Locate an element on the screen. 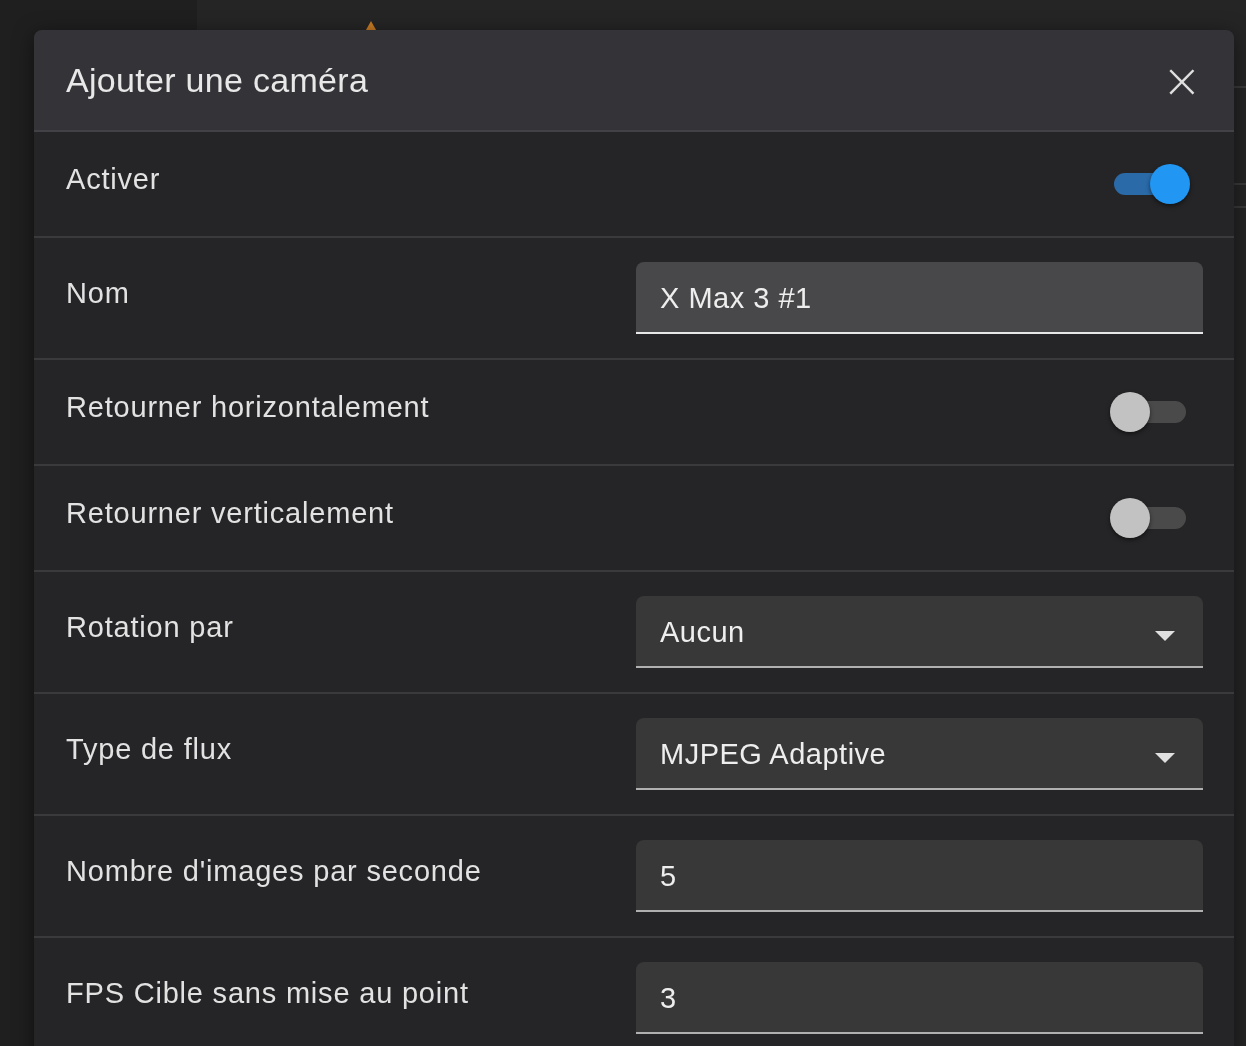 The height and width of the screenshot is (1046, 1246). dialog-title: Ajouter une caméra is located at coordinates (217, 80).